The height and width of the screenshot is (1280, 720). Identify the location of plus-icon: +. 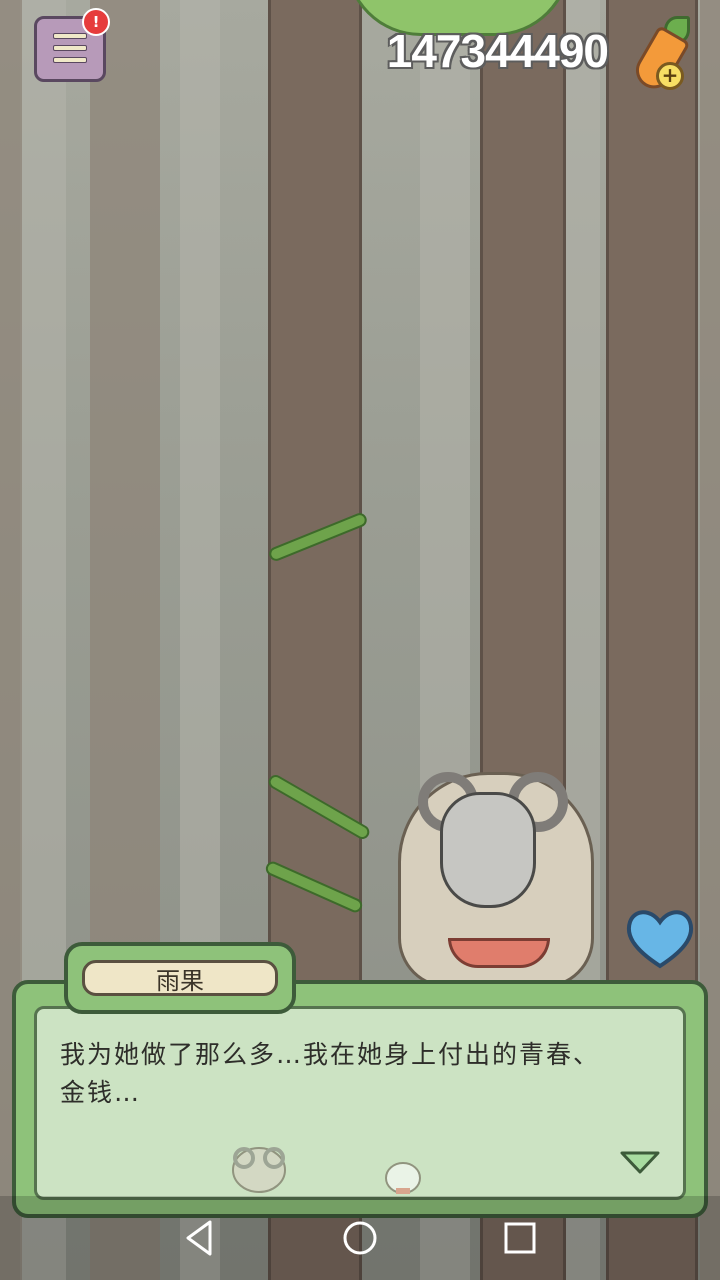
(670, 76).